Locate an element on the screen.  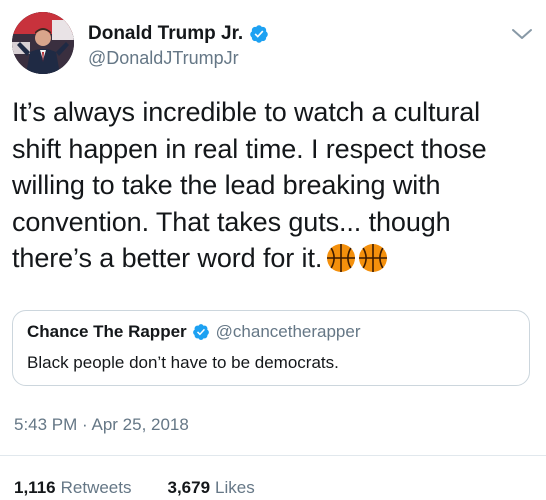
tweet-stats: 1,116 Retweets 3,679 Likes is located at coordinates (152, 488).